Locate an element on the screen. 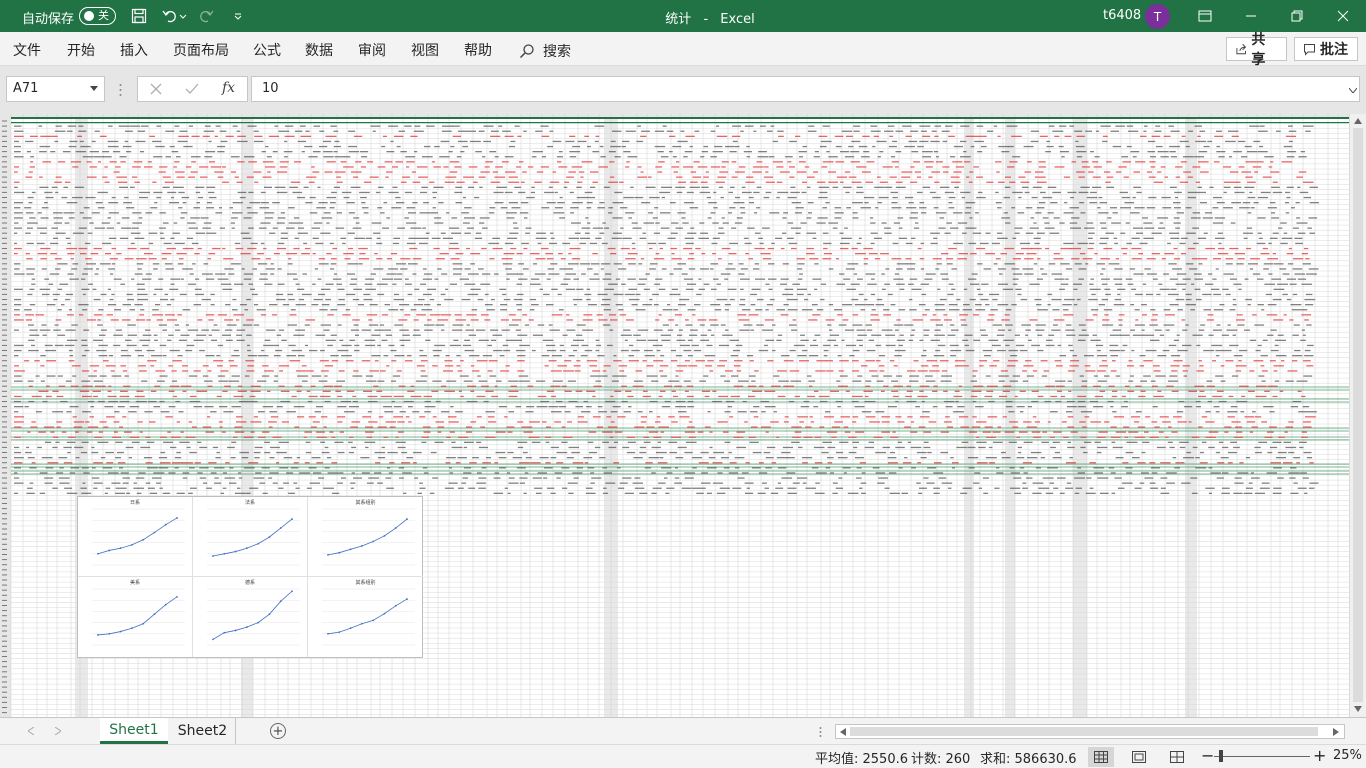  tab-home: 开始 is located at coordinates (81, 50).